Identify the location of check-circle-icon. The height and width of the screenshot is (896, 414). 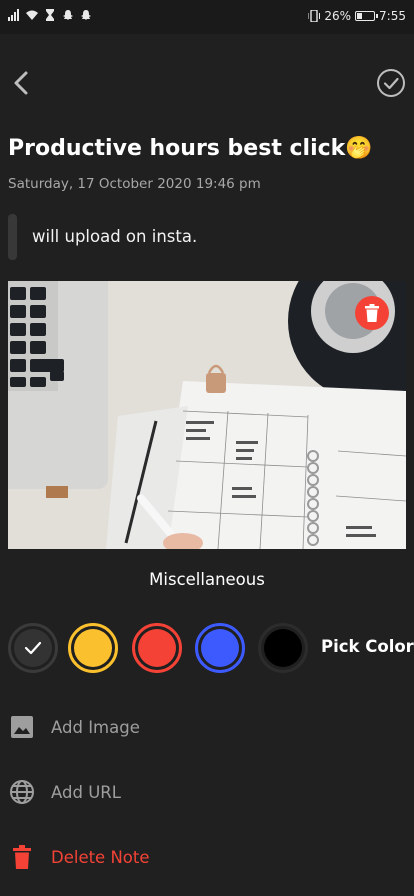
(391, 83).